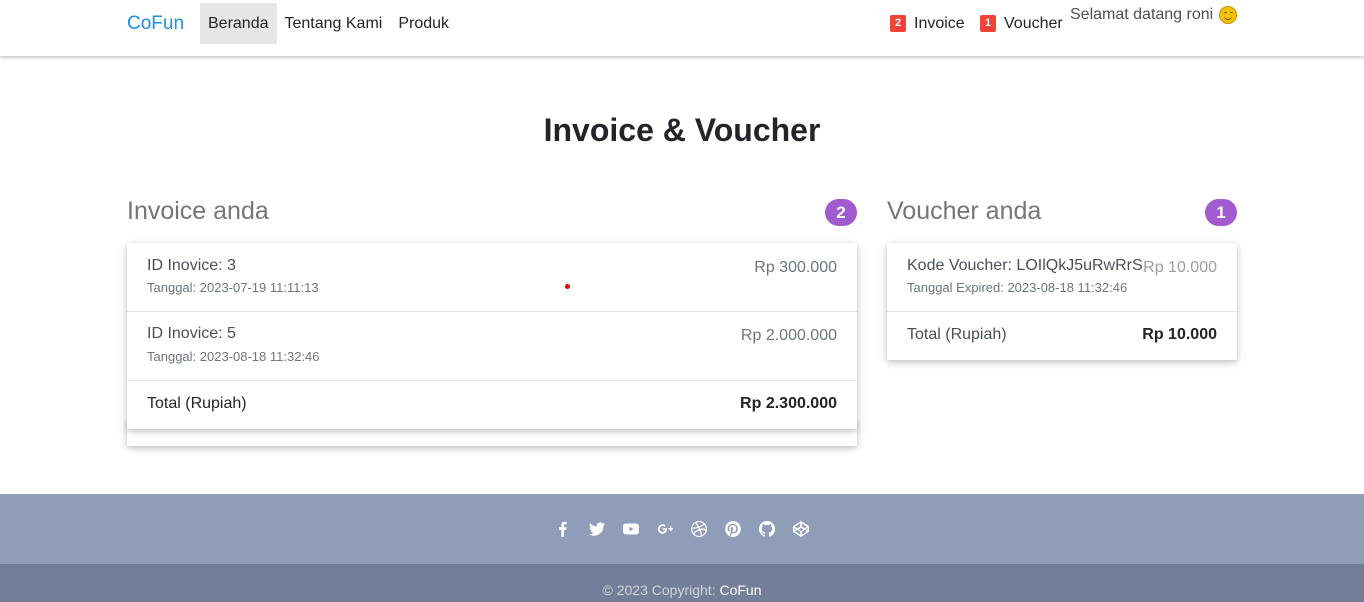 The height and width of the screenshot is (602, 1364). Describe the element at coordinates (1221, 212) in the screenshot. I see `voucher-count-pill: 1` at that location.